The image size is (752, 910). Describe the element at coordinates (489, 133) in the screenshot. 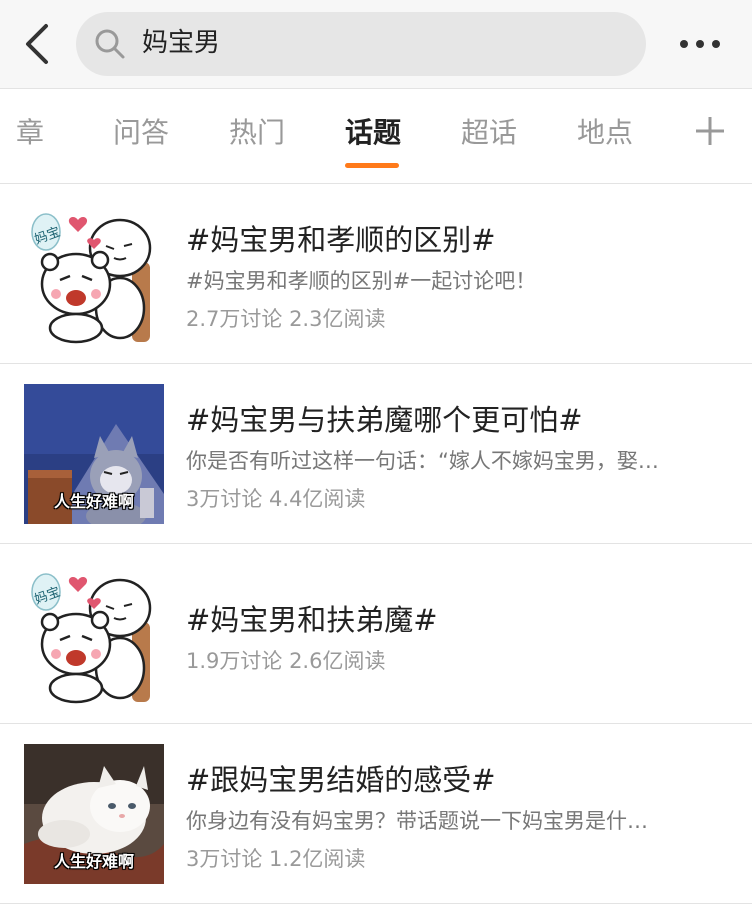

I see `tab-super-topic: 超话` at that location.